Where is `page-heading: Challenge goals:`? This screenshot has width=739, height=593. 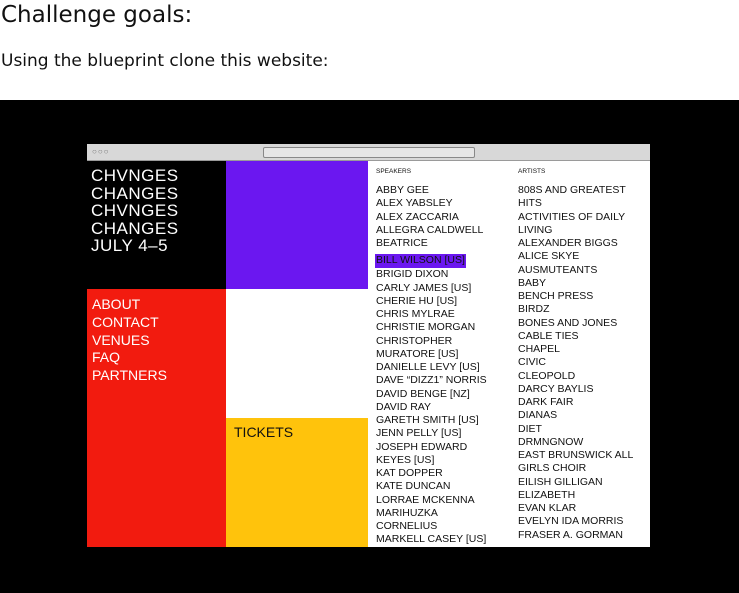
page-heading: Challenge goals: is located at coordinates (97, 15).